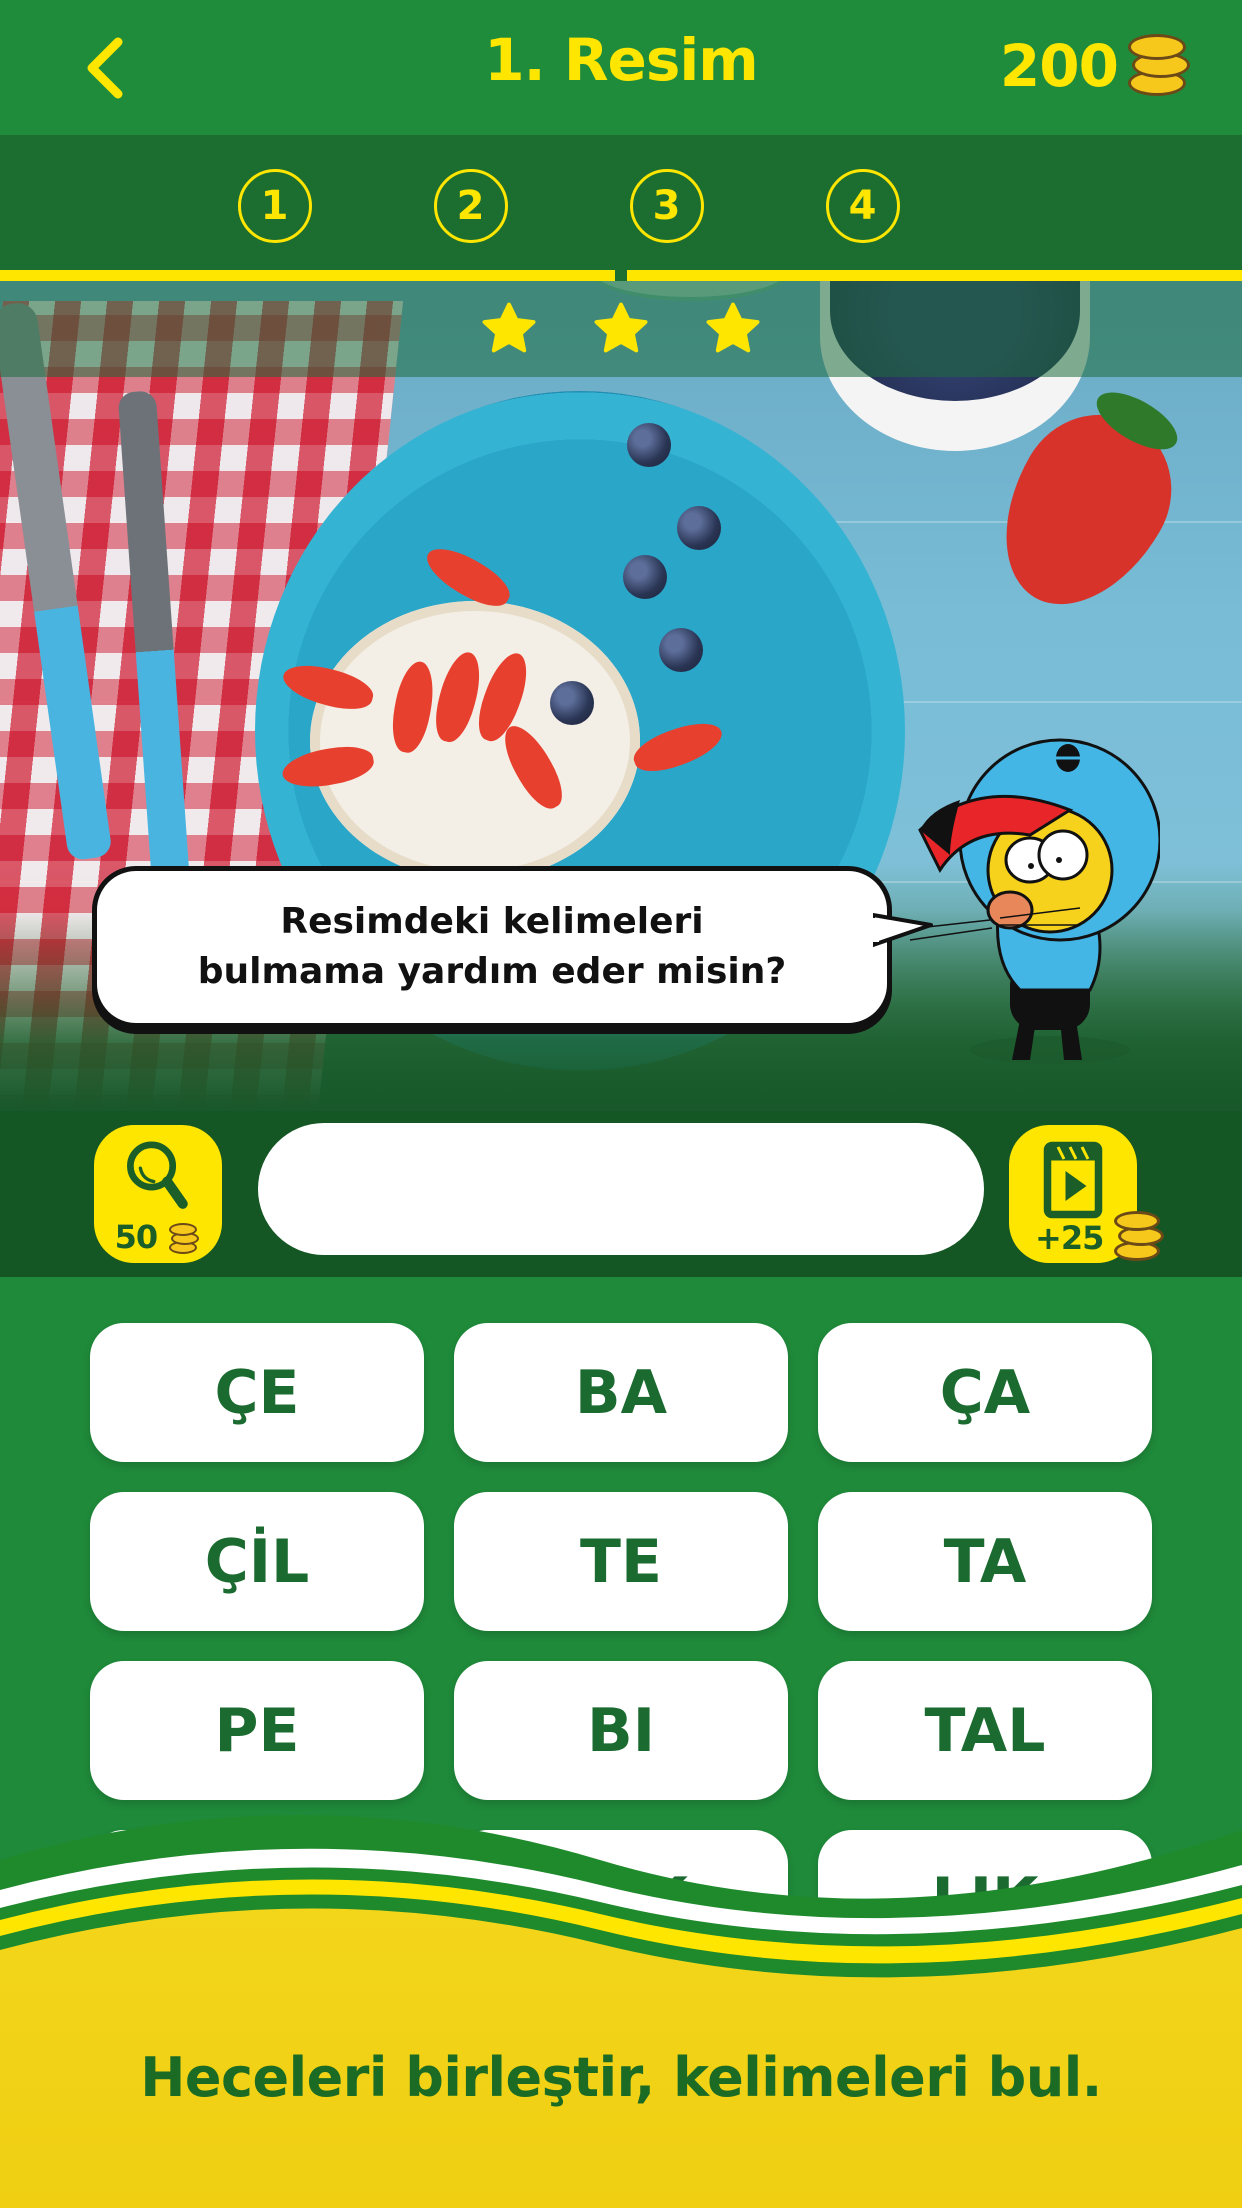 This screenshot has height=2208, width=1242. Describe the element at coordinates (568, 205) in the screenshot. I see `picture-tabs: 1 2 3 4` at that location.